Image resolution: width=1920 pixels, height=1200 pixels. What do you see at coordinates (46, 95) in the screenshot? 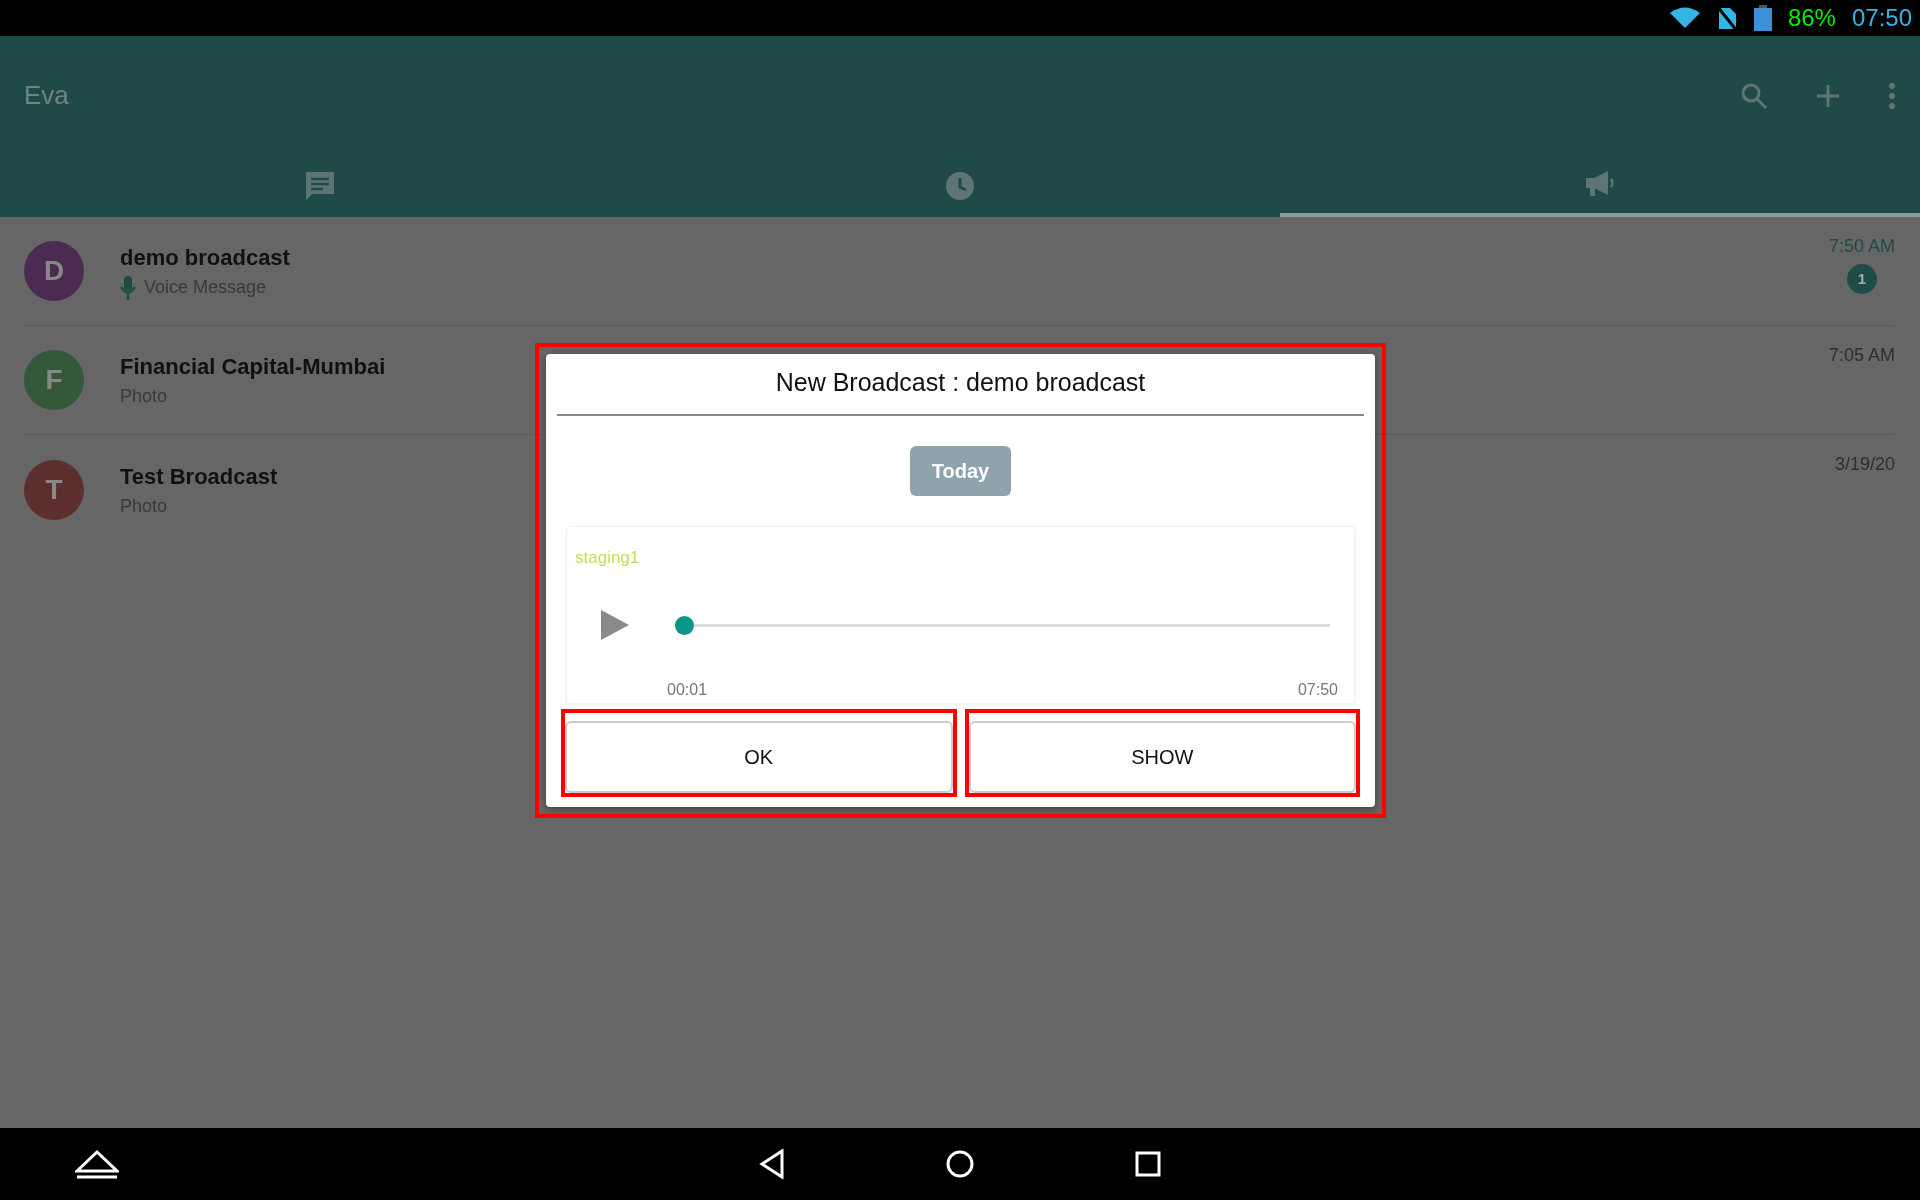
I see `app-title: Eva` at bounding box center [46, 95].